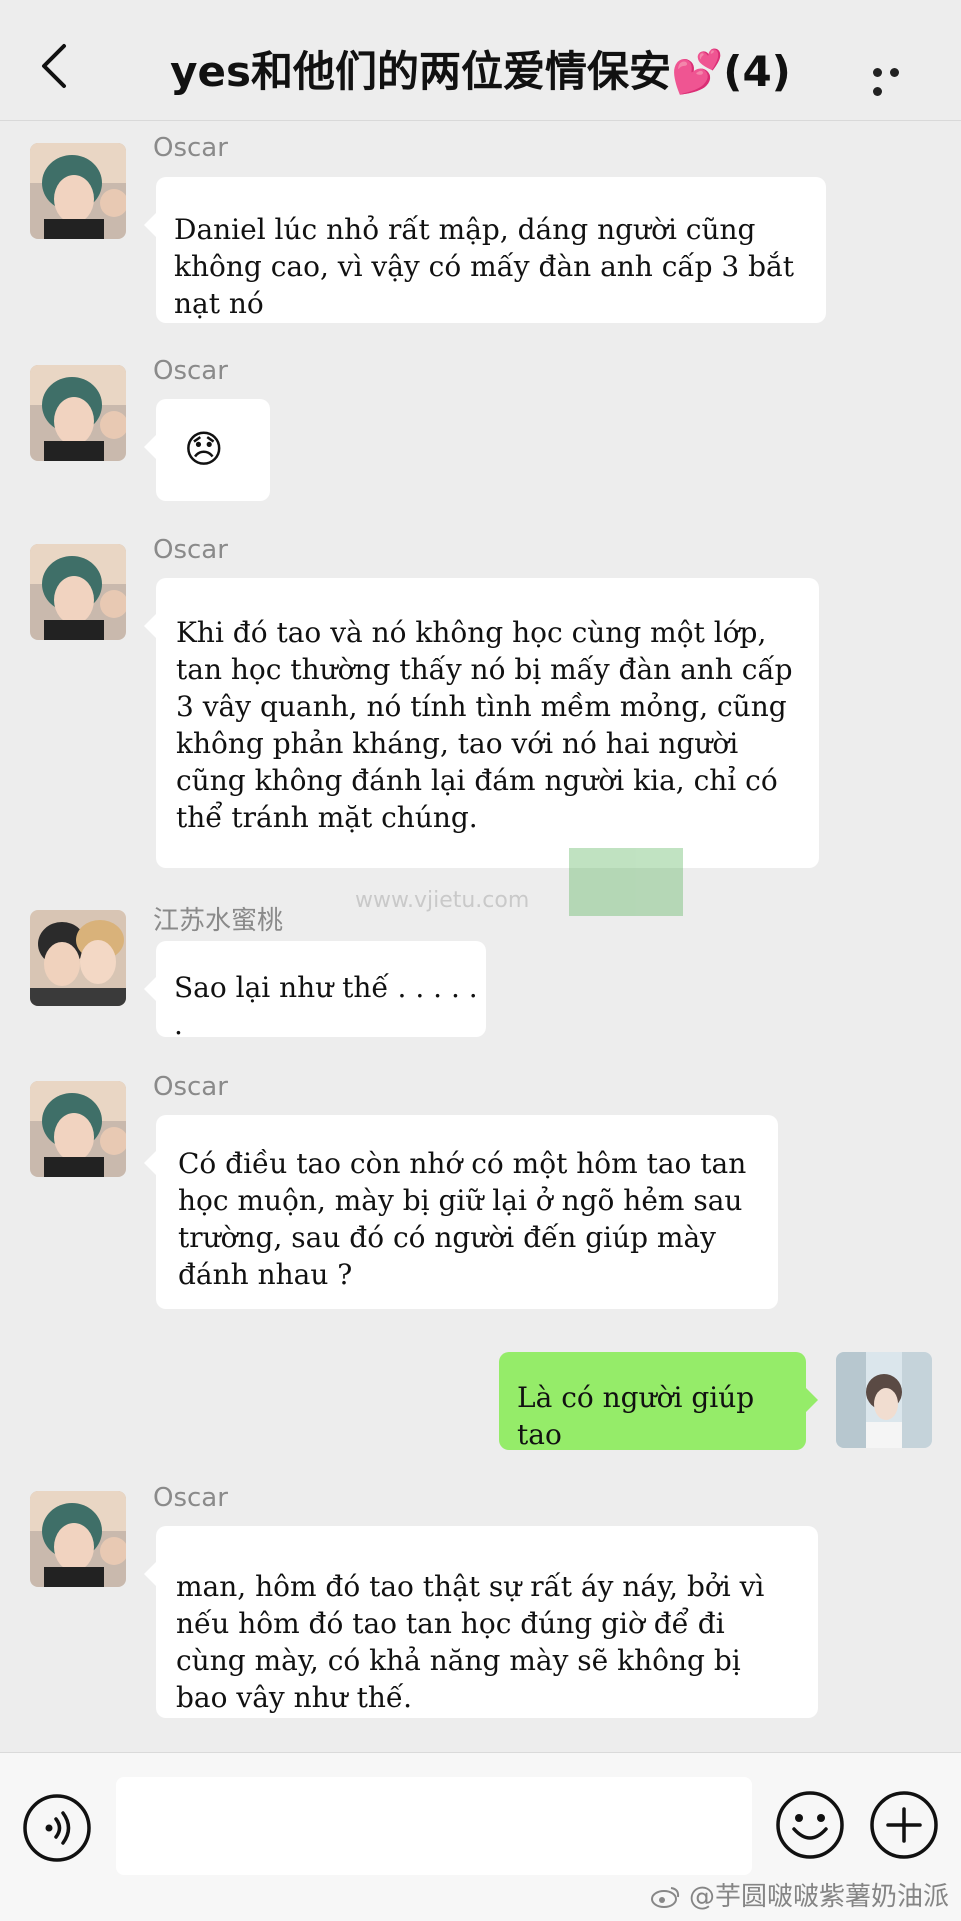 The width and height of the screenshot is (961, 1921). I want to click on voice-icon, so click(57, 1828).